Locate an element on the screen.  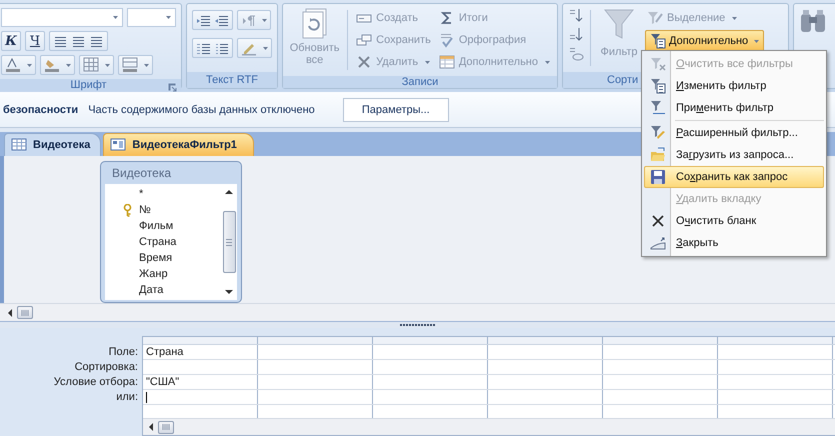
field-name: Страна is located at coordinates (157, 242).